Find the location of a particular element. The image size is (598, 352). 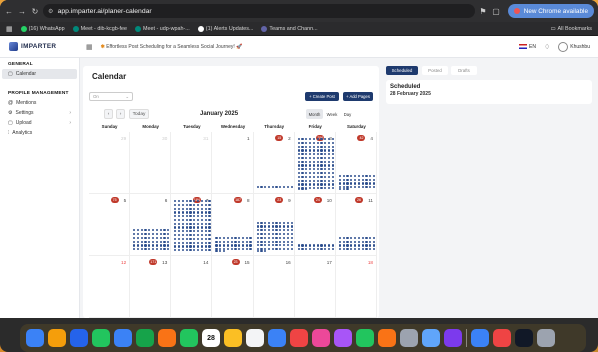

calendar-day-cell: 17 is located at coordinates (315, 287).